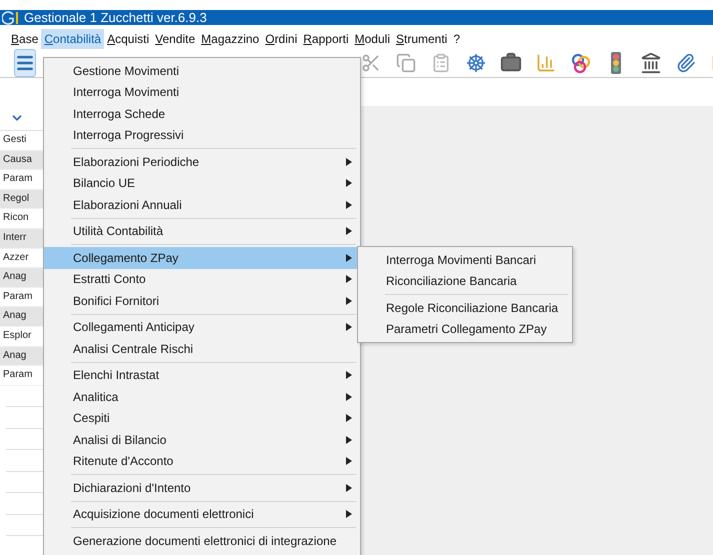 The image size is (713, 555). What do you see at coordinates (202, 439) in the screenshot?
I see `menu-item: Analisi di Bilancio` at bounding box center [202, 439].